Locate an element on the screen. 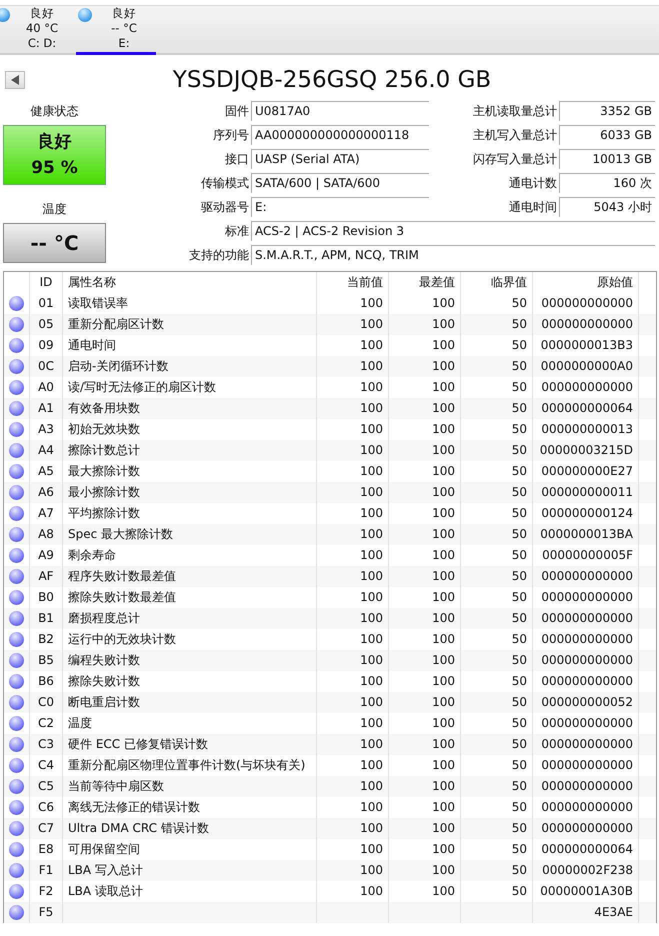 Image resolution: width=659 pixels, height=936 pixels. table-cell: Ultra DMA CRC 错误计数 is located at coordinates (138, 828).